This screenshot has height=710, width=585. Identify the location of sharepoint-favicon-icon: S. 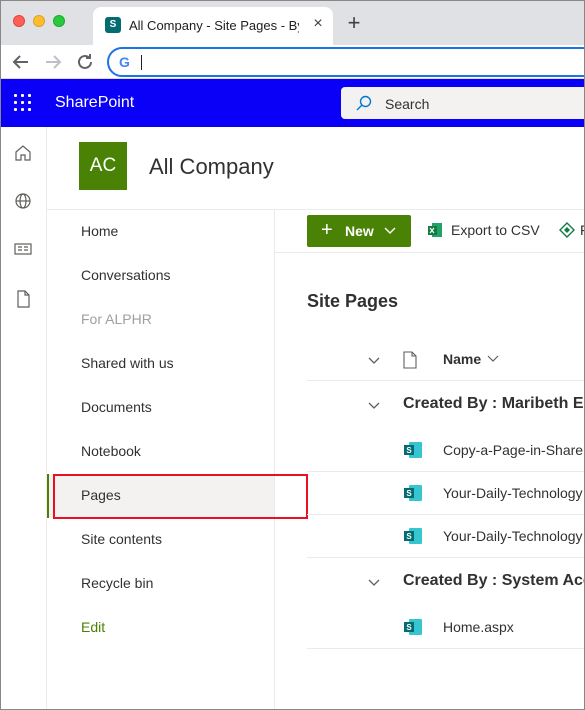
(113, 25).